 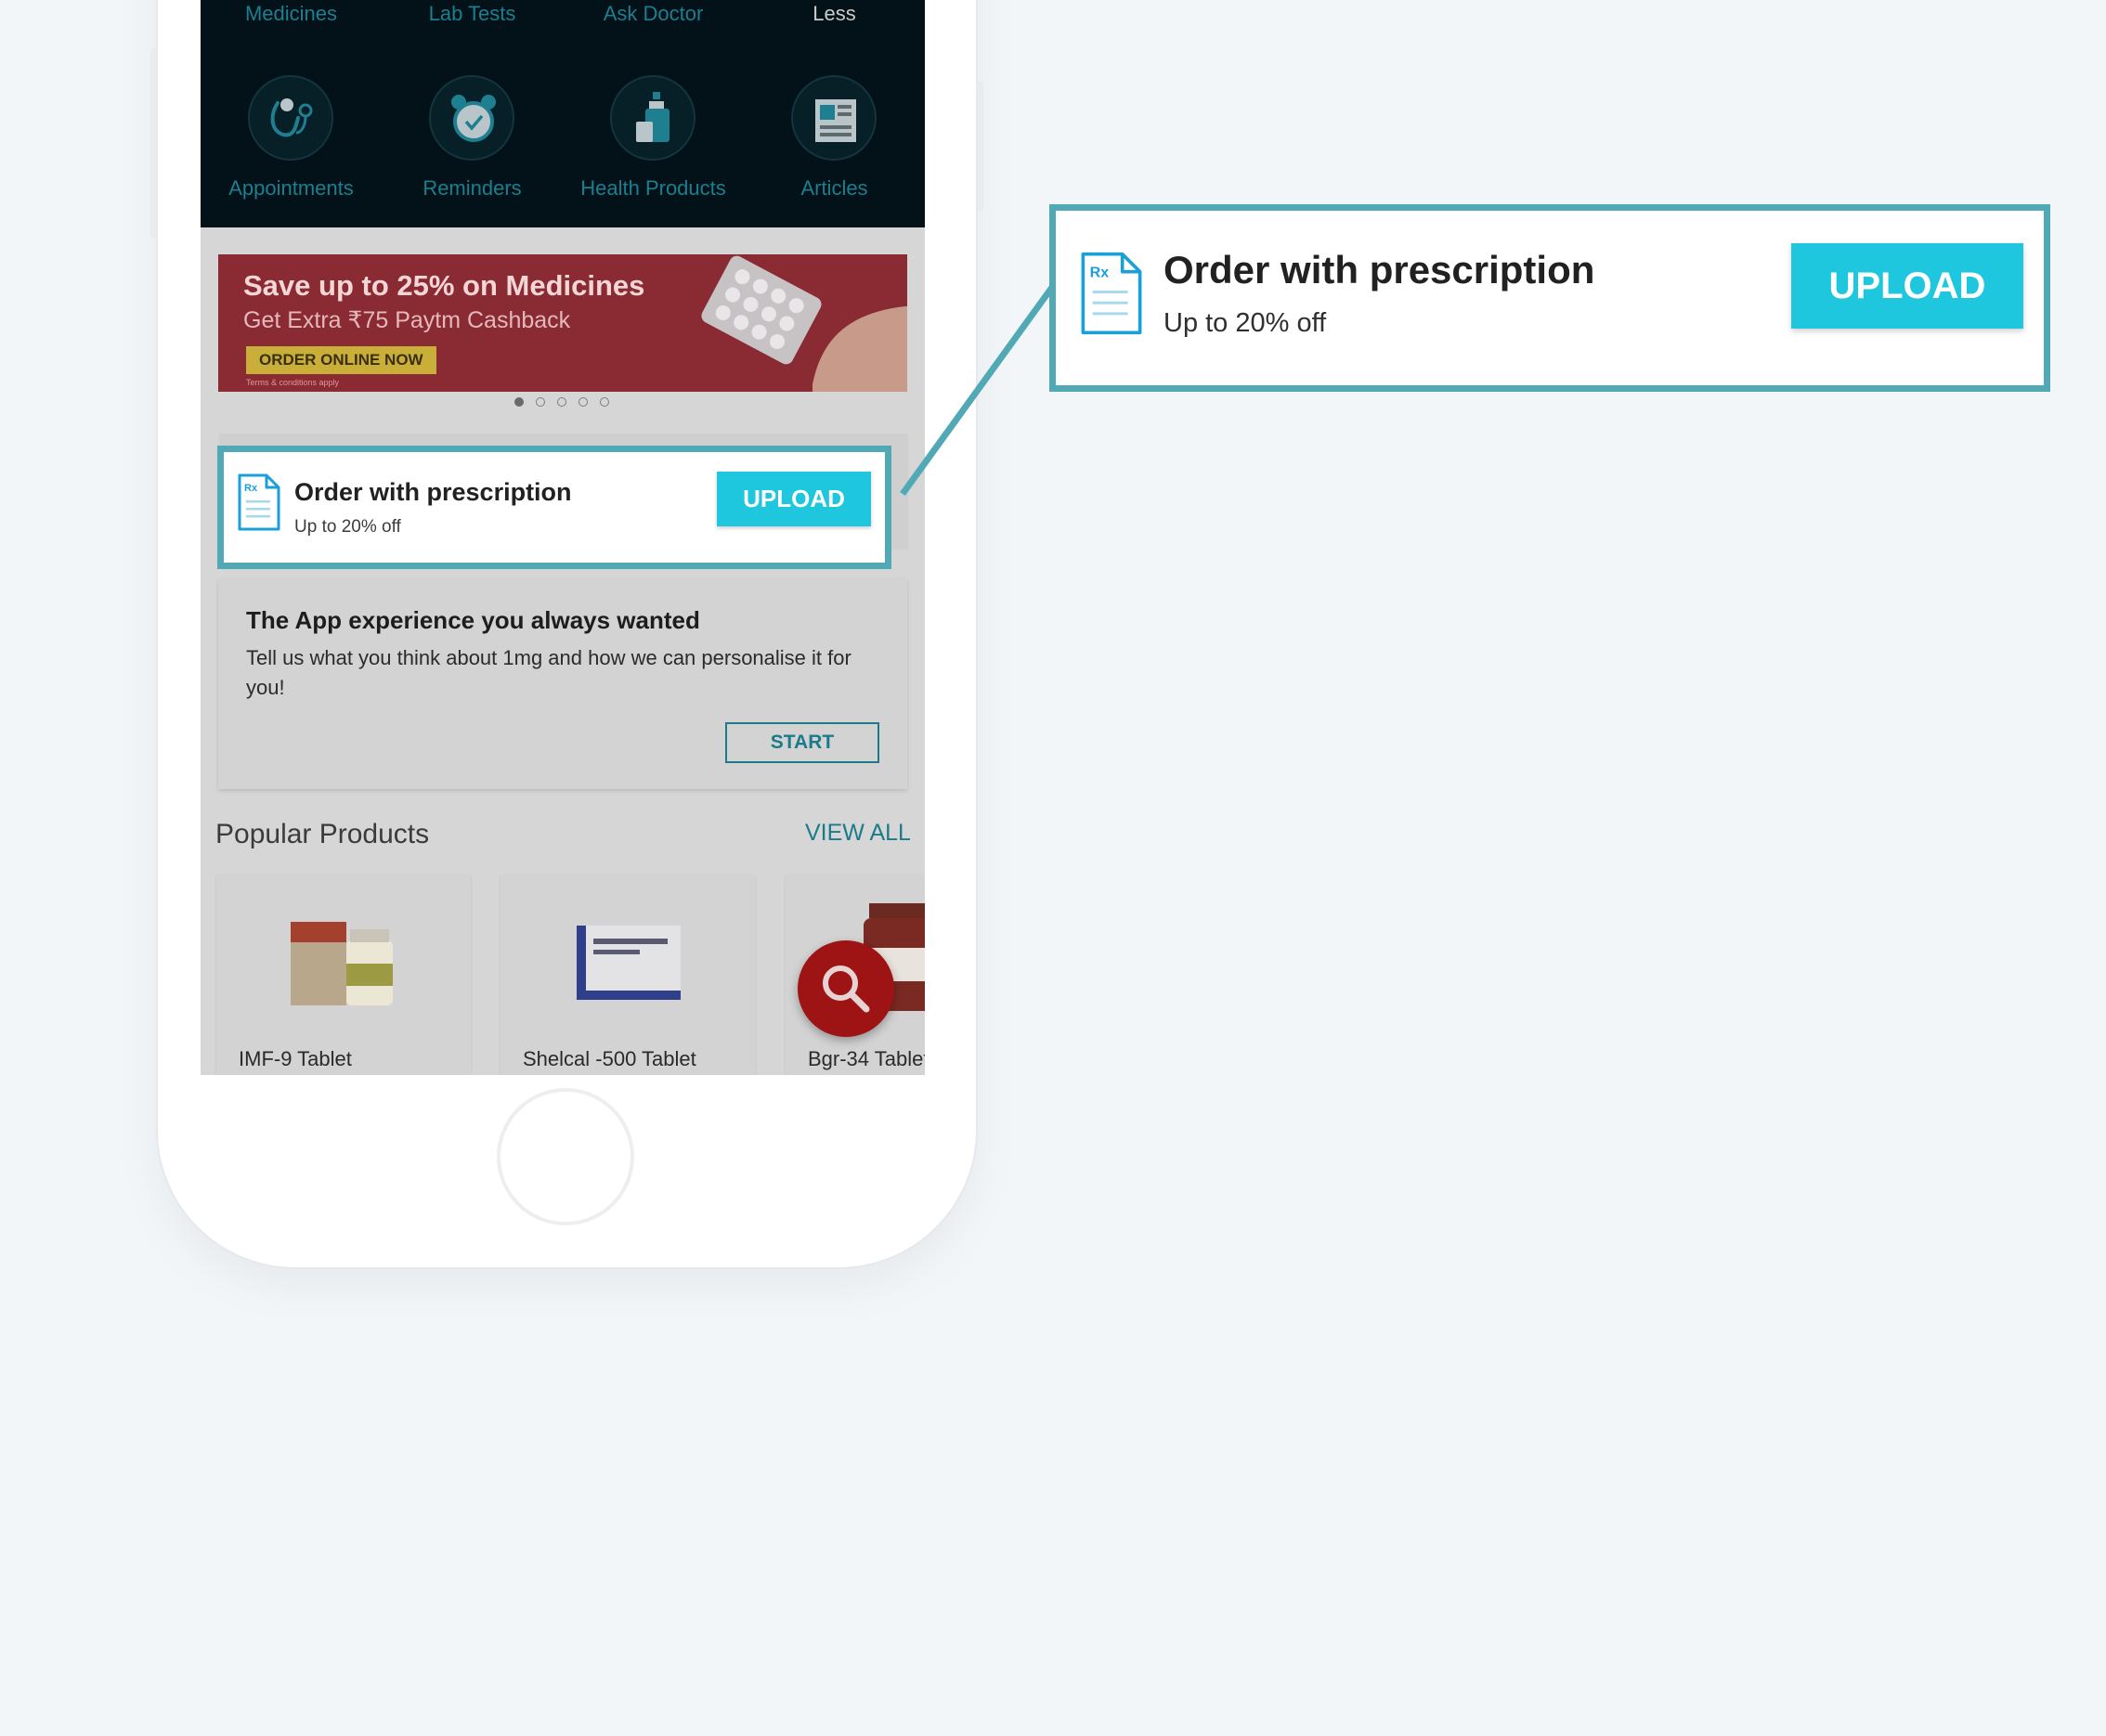 What do you see at coordinates (1111, 293) in the screenshot?
I see `prescription-document-icon: Rx` at bounding box center [1111, 293].